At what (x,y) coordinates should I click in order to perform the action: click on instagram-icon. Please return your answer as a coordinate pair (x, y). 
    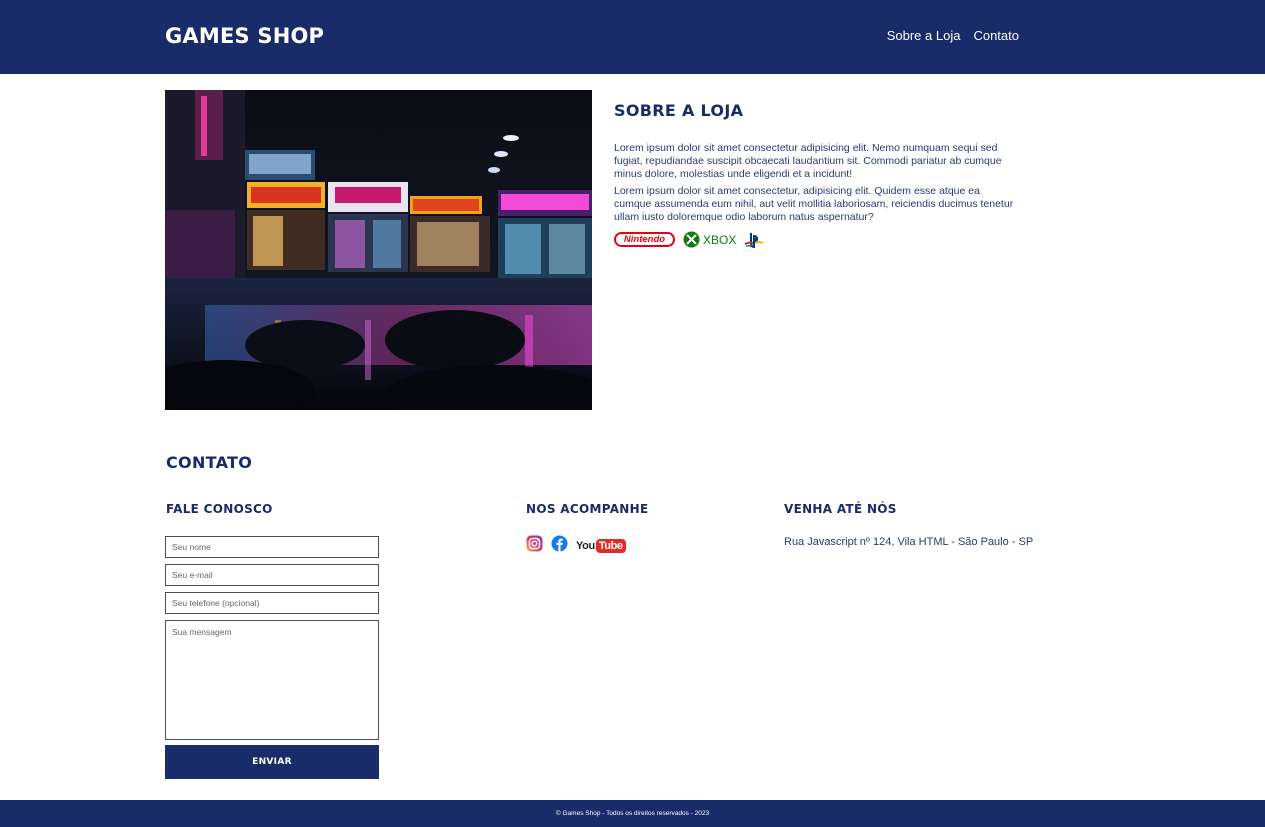
    Looking at the image, I should click on (534, 543).